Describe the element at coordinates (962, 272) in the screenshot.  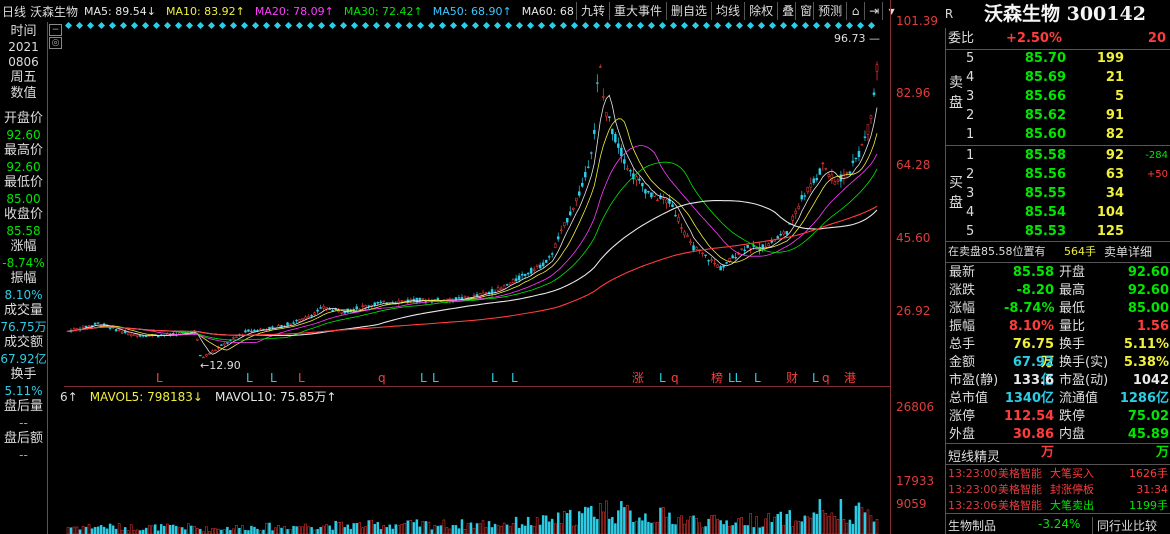
I see `quote-label: 最新` at that location.